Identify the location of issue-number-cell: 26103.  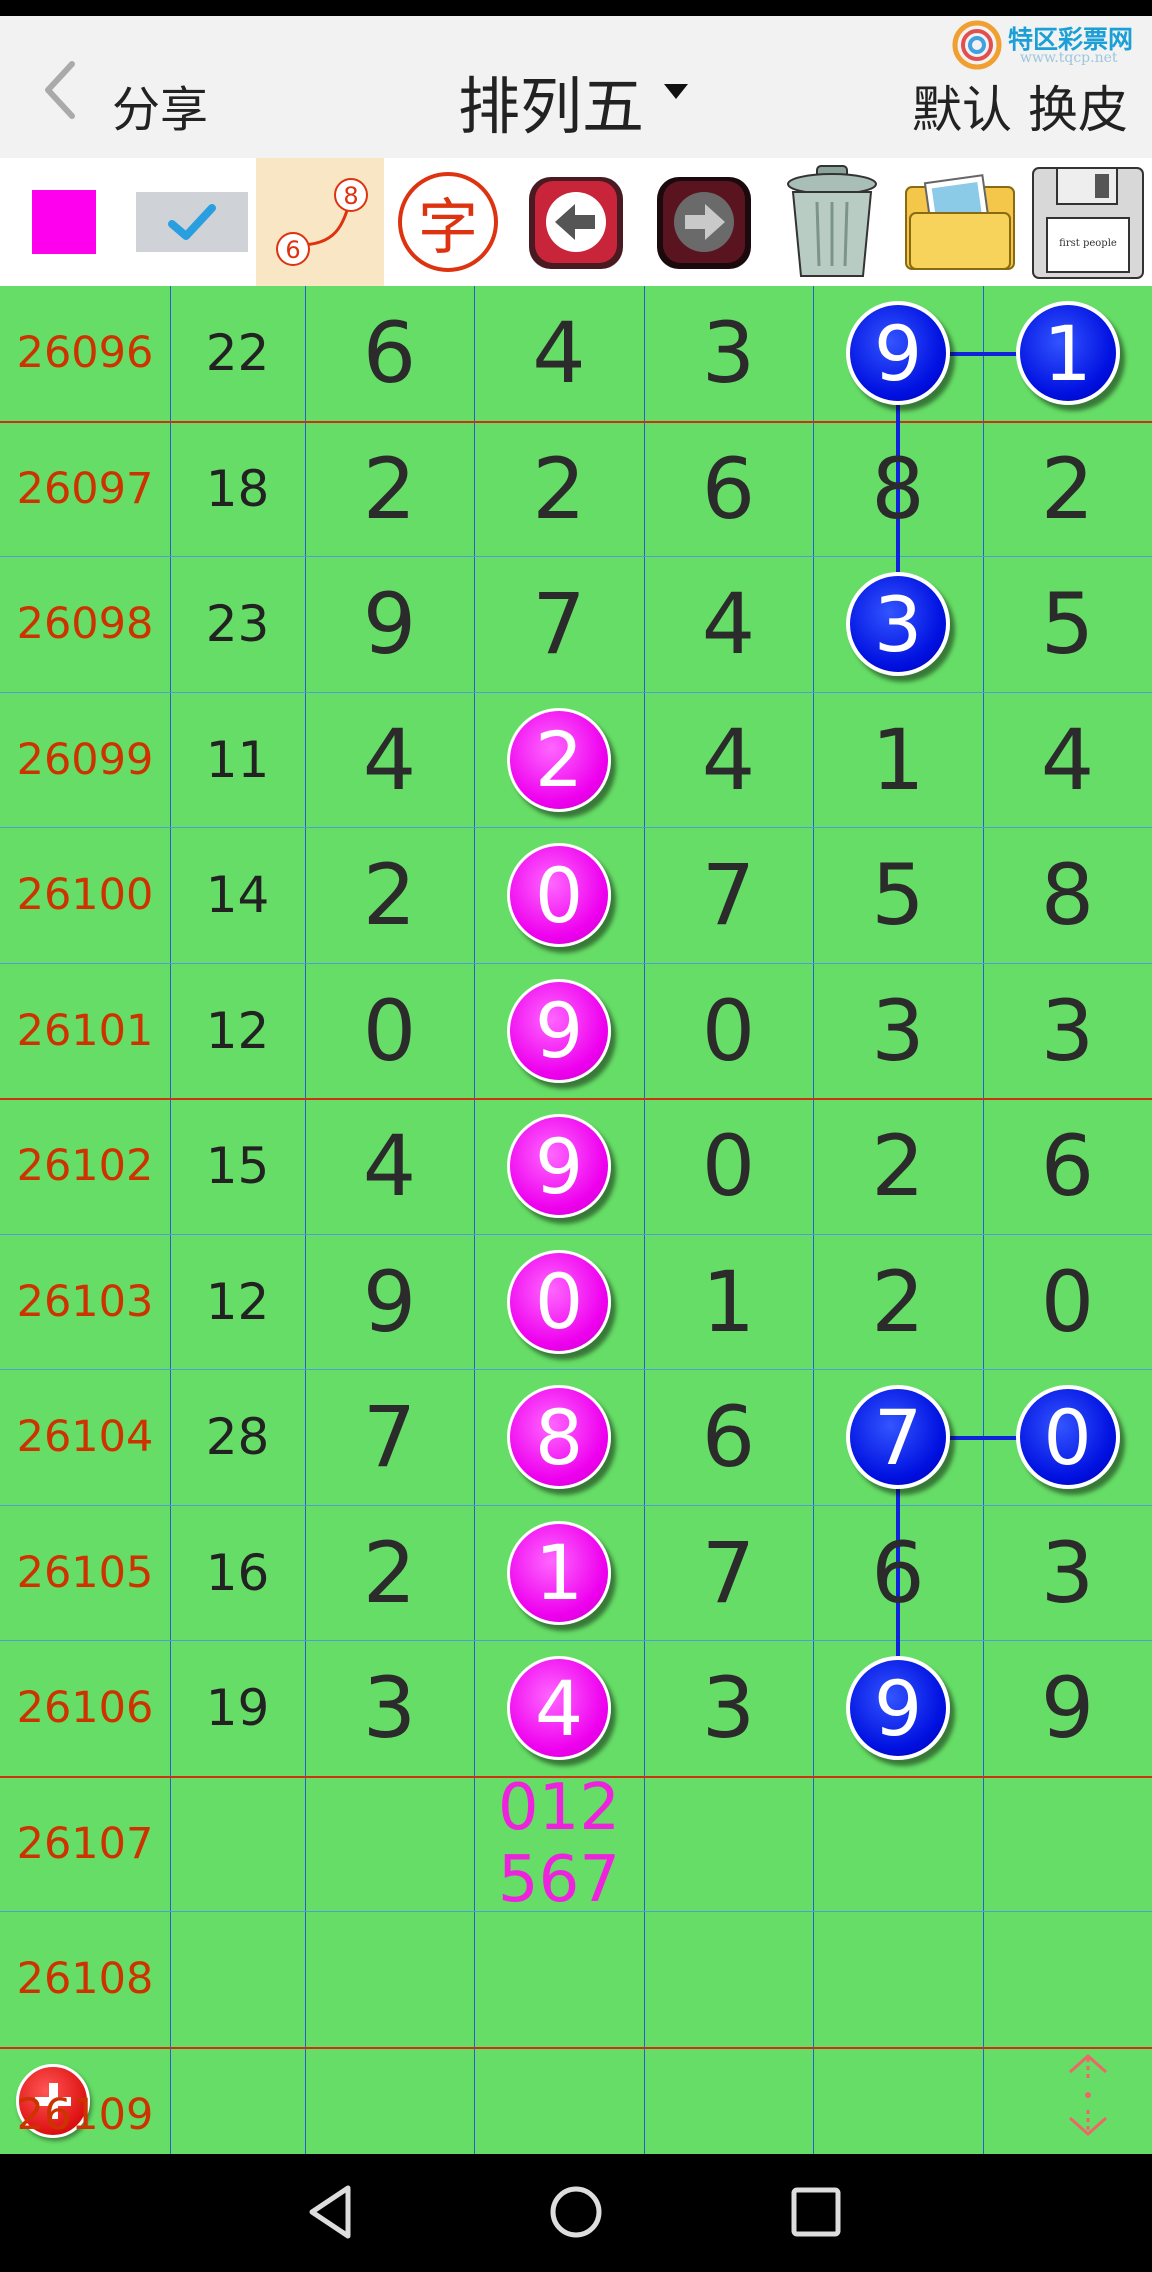
(85, 1302).